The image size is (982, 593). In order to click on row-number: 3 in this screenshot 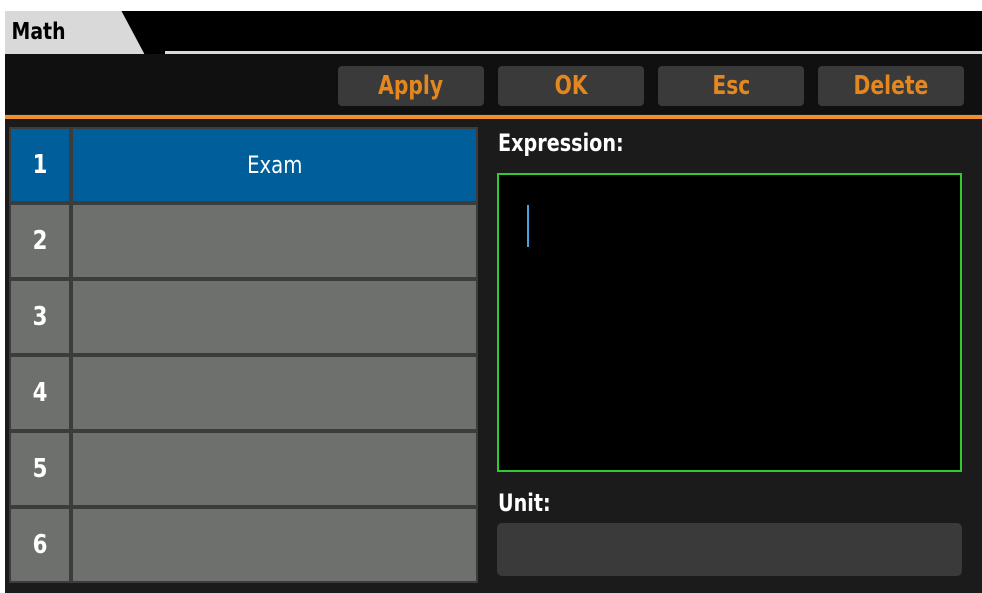, I will do `click(40, 317)`.